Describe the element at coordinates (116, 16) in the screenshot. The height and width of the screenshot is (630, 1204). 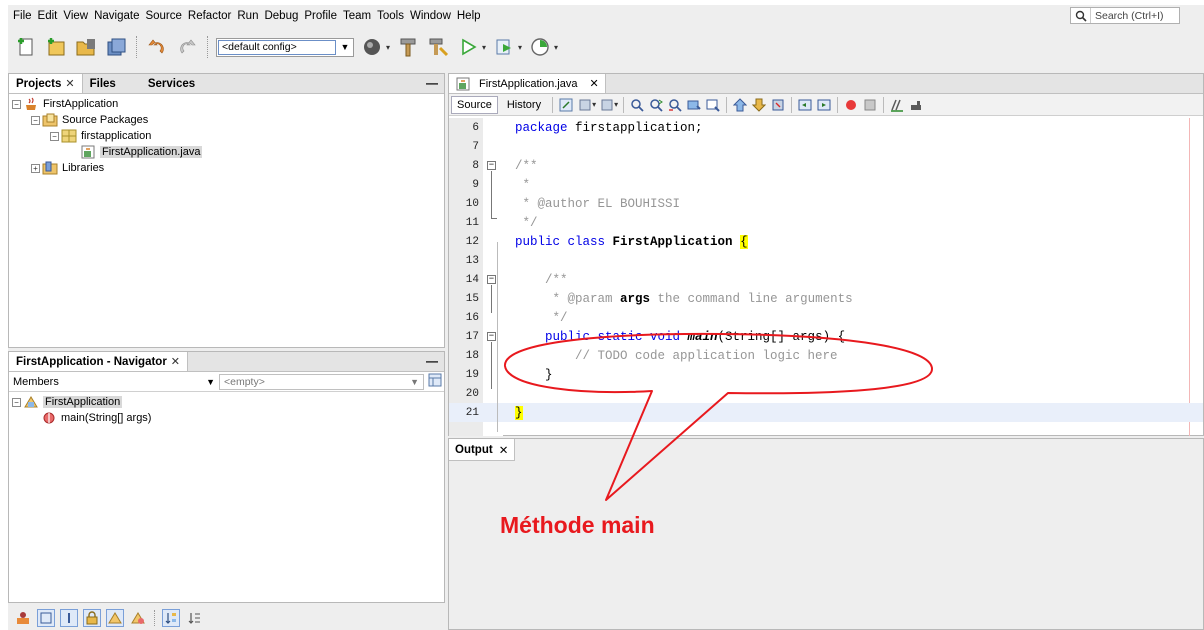
I see `menu-navigate: Navigate` at that location.